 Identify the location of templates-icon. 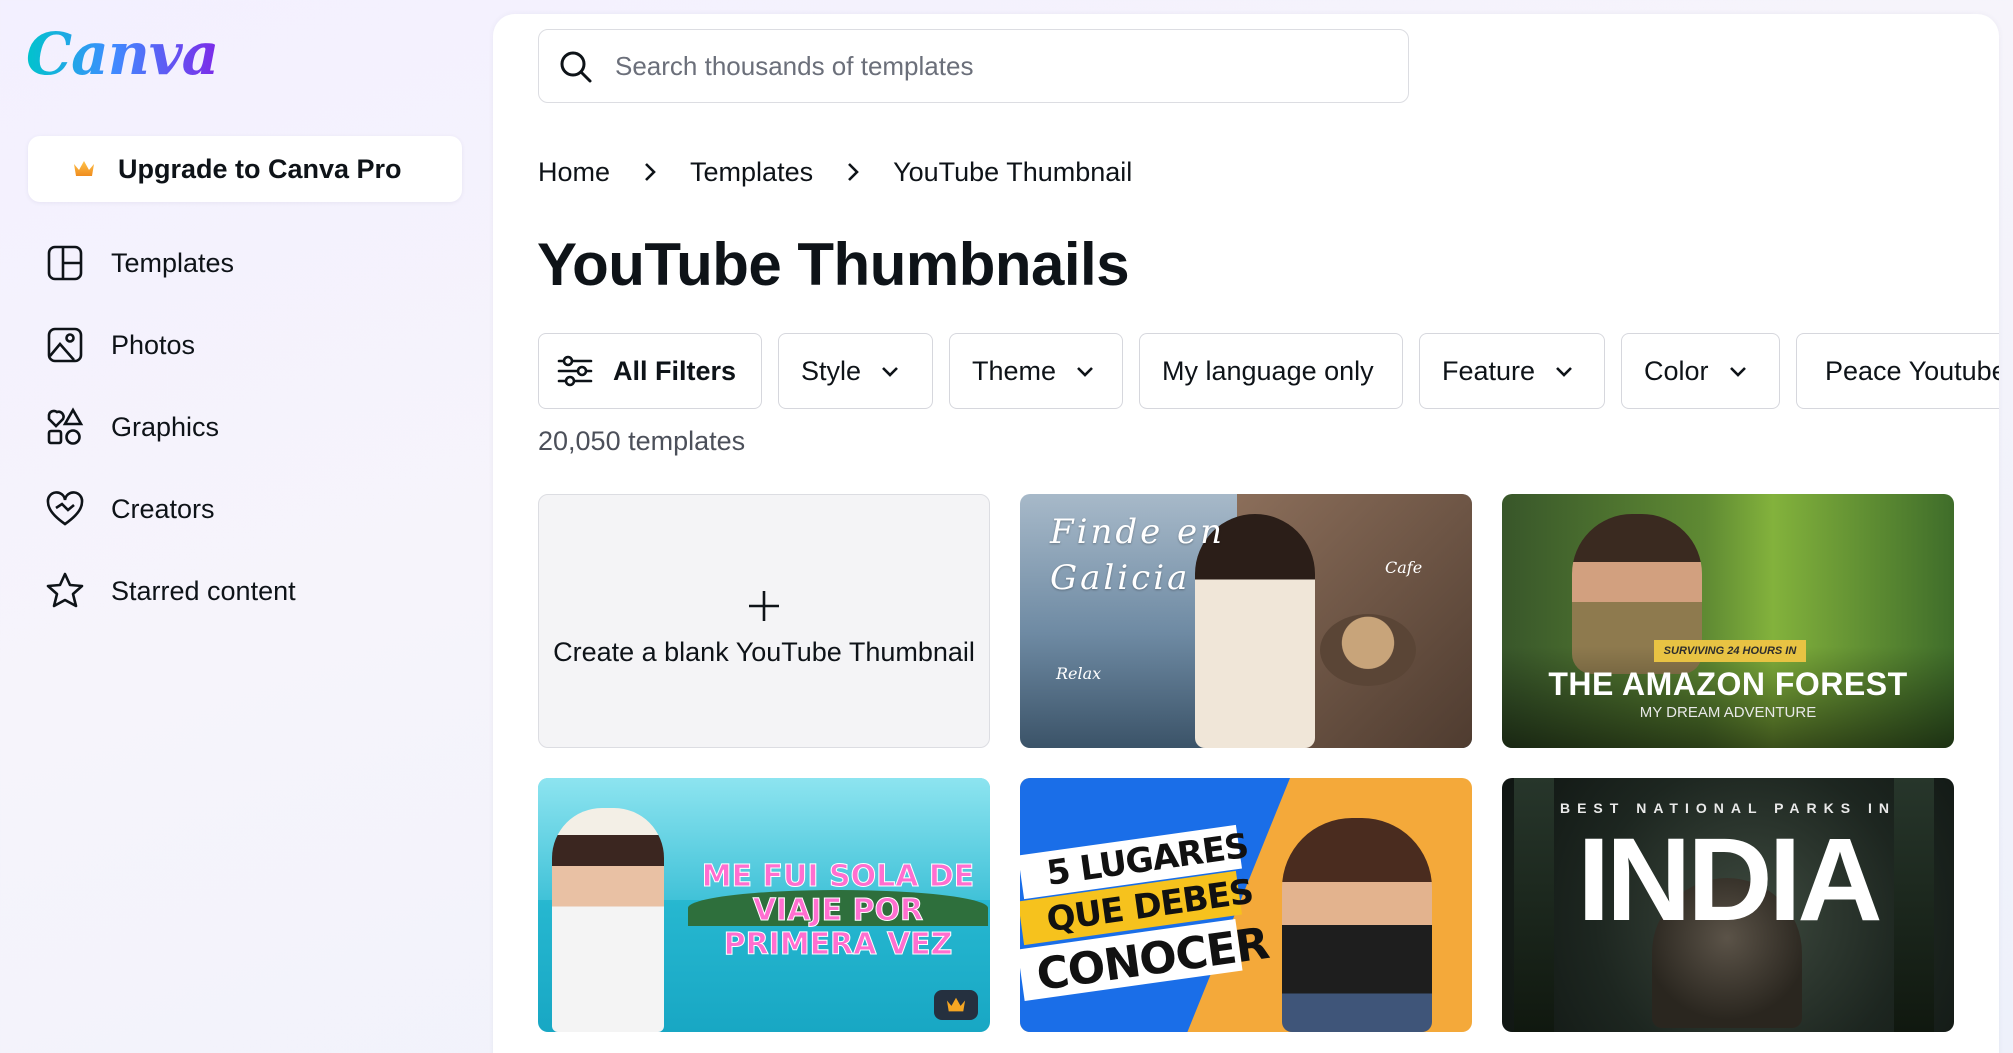
(65, 263).